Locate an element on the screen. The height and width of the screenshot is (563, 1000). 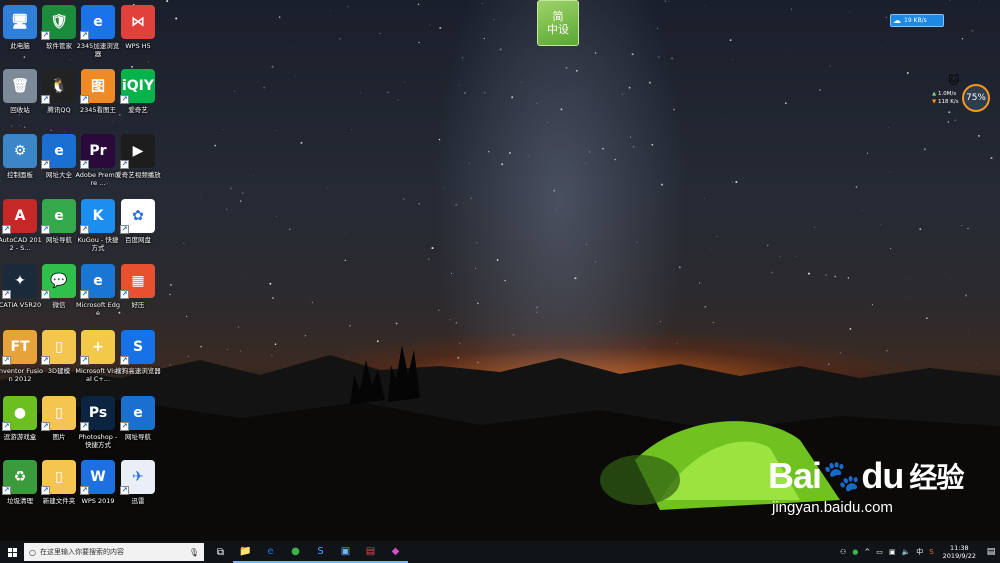
sogou-taskbar-icon: S is located at coordinates (320, 551).